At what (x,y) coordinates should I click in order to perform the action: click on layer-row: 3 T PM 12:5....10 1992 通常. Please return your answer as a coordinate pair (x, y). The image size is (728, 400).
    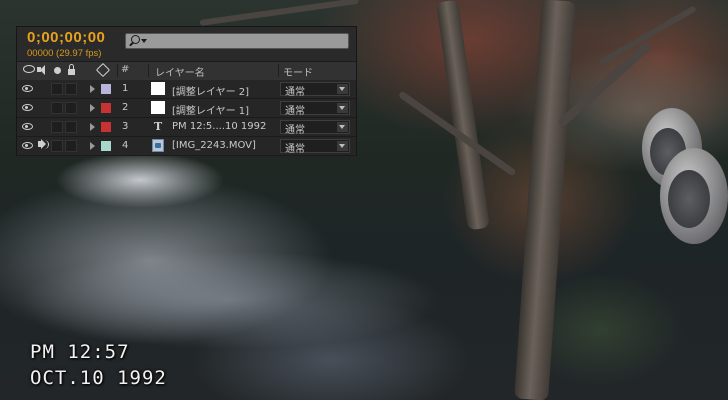
    Looking at the image, I should click on (186, 127).